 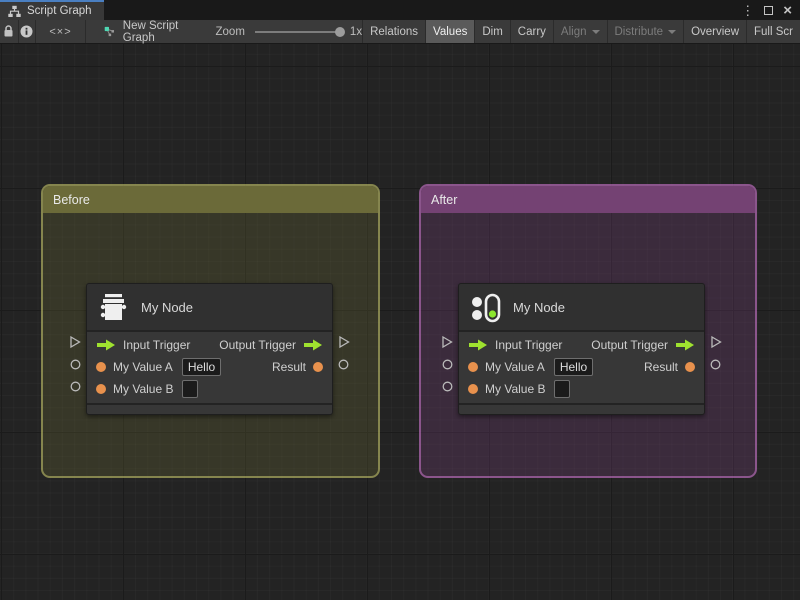 I want to click on values-button: Values, so click(x=450, y=31).